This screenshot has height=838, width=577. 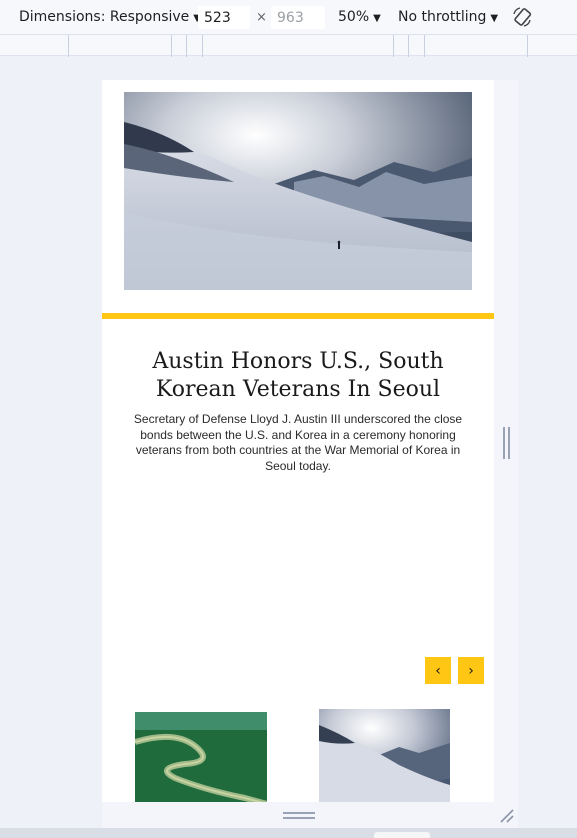 What do you see at coordinates (384, 755) in the screenshot?
I see `thumbnail-mountain` at bounding box center [384, 755].